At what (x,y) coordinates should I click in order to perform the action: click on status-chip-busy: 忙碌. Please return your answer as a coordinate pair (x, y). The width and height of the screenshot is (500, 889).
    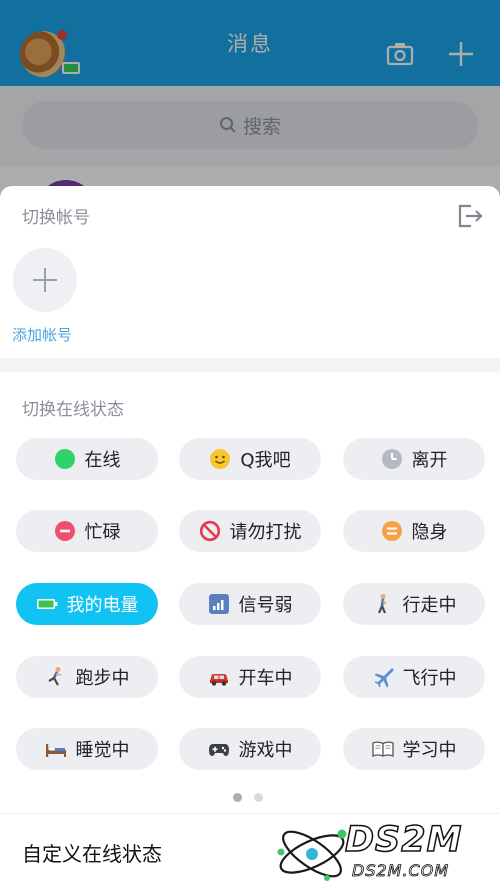
    Looking at the image, I should click on (87, 531).